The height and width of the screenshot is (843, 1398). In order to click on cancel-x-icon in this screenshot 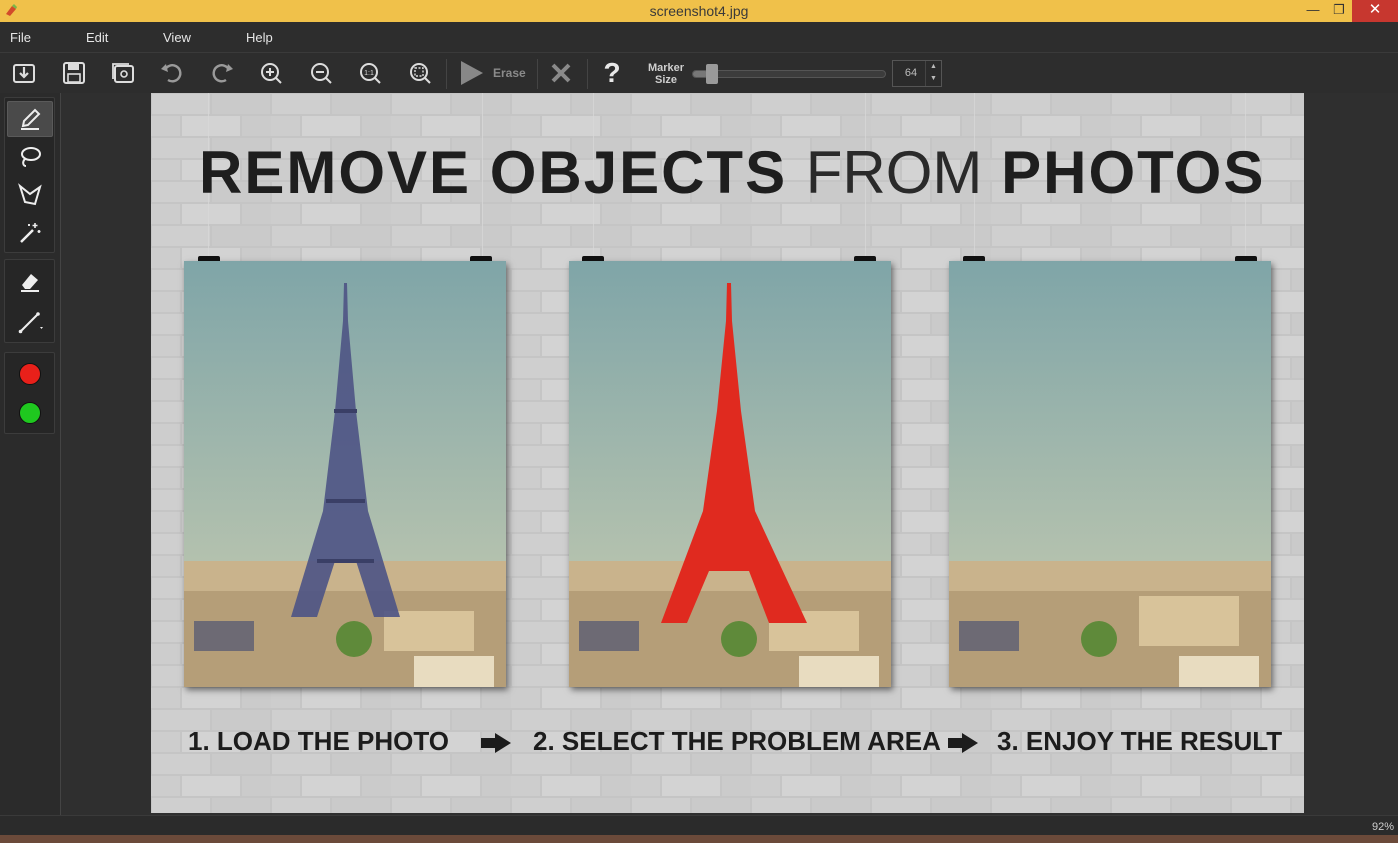, I will do `click(561, 73)`.